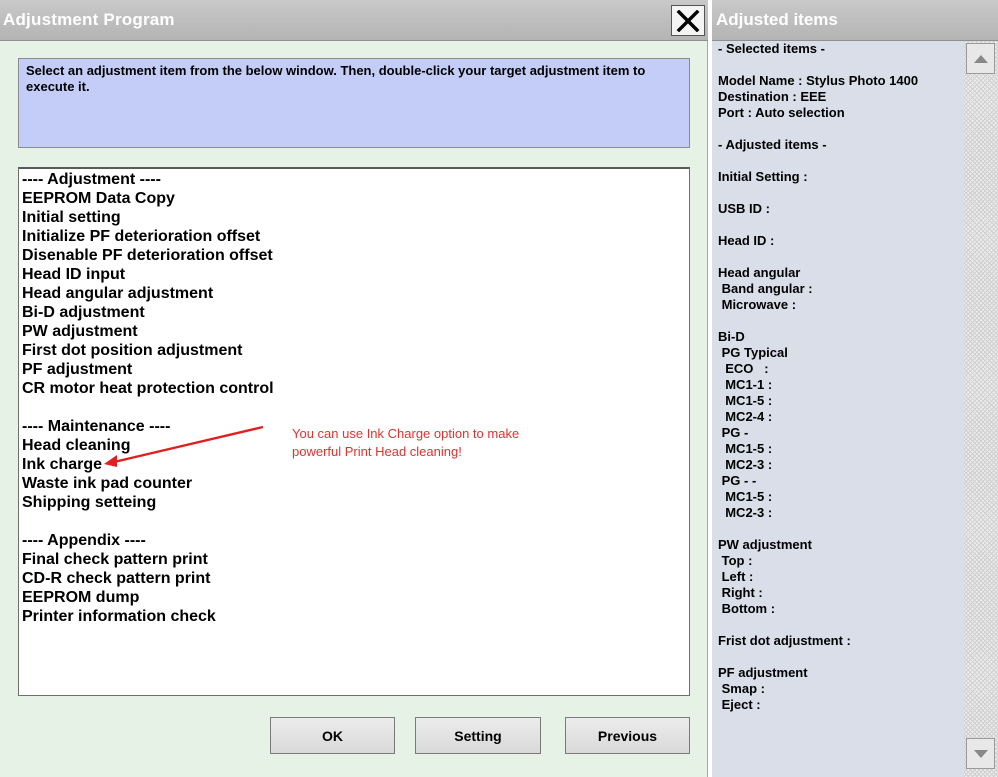 Image resolution: width=998 pixels, height=777 pixels. What do you see at coordinates (753, 352) in the screenshot?
I see `info-line: PG Typical` at bounding box center [753, 352].